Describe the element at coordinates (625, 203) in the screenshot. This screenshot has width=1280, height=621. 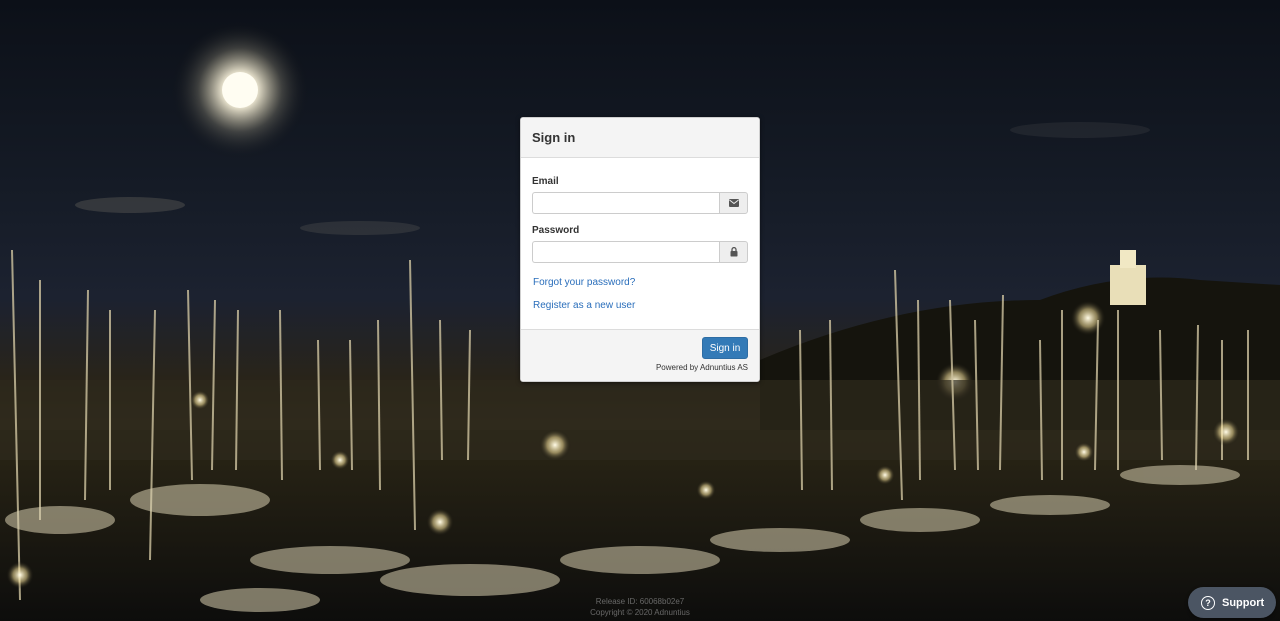
I see `email-field` at that location.